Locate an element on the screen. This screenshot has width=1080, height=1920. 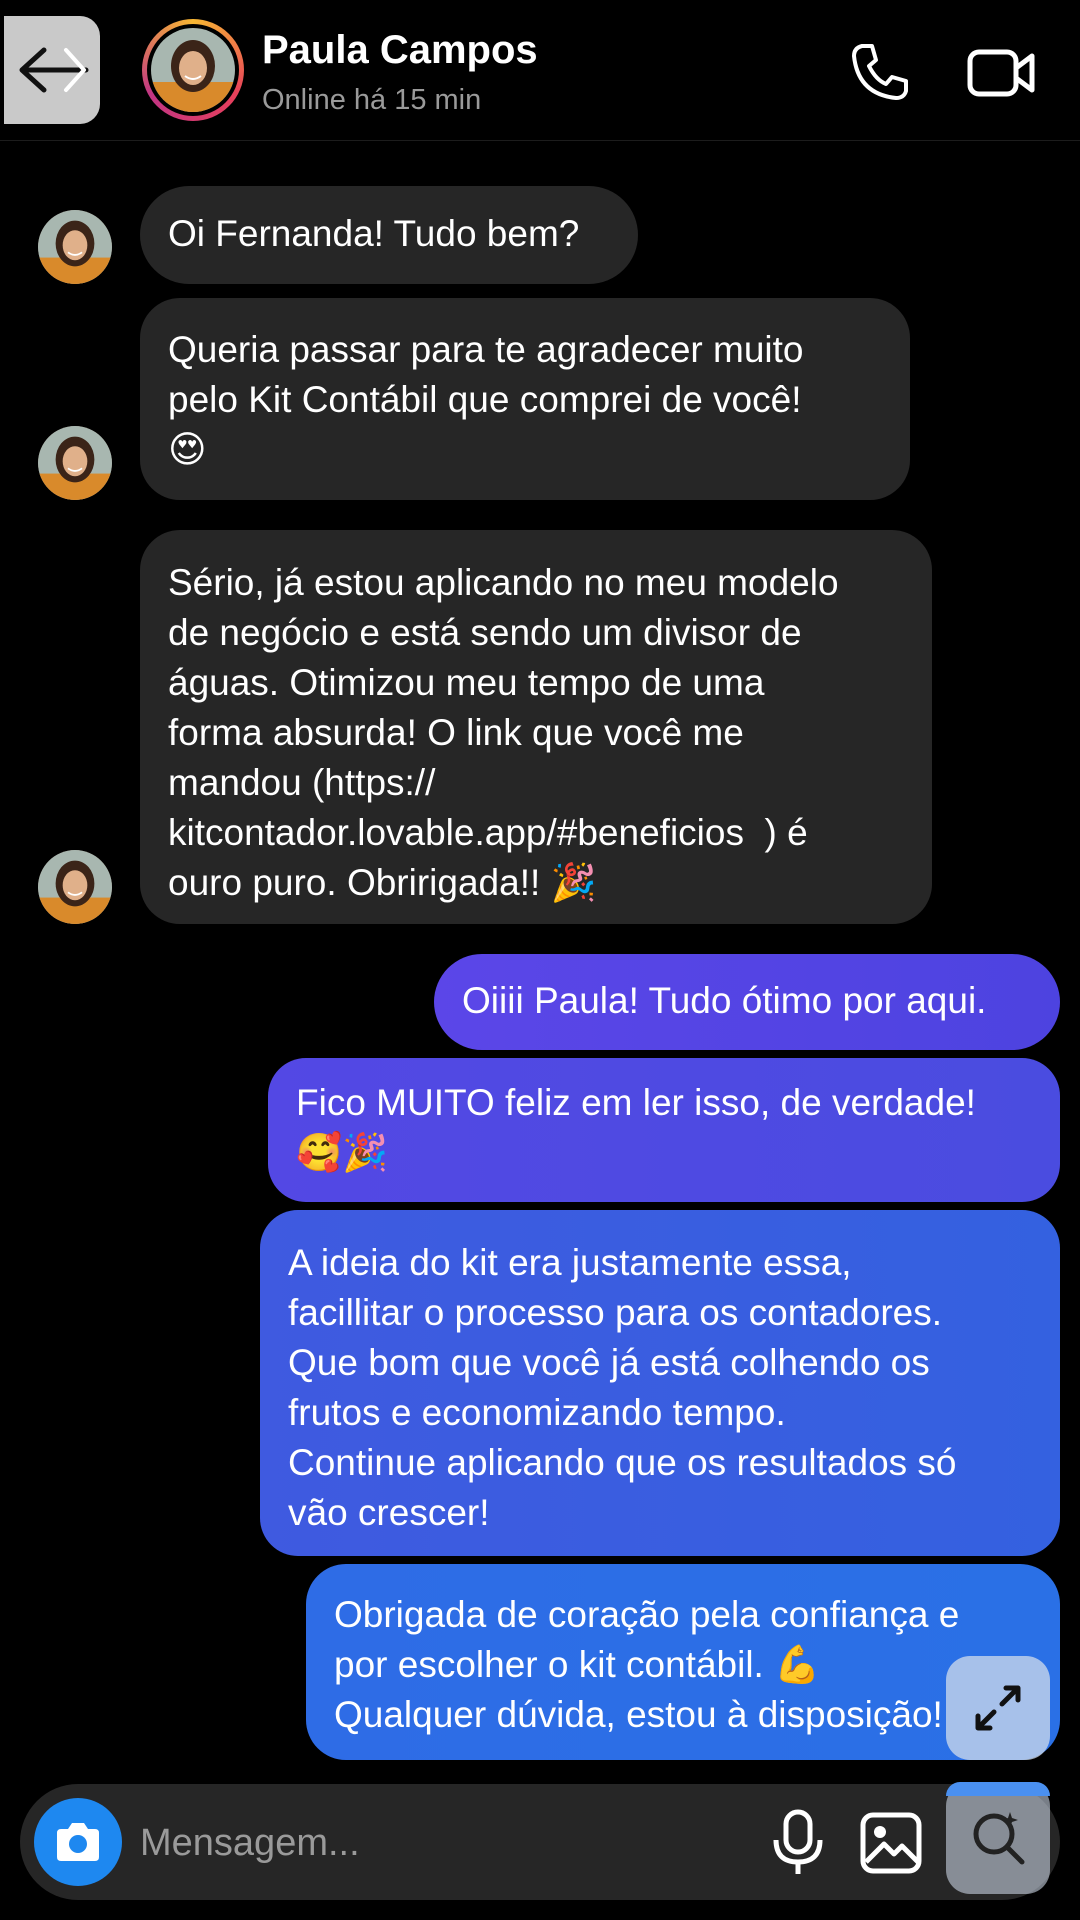
microphone-icon is located at coordinates (798, 1841).